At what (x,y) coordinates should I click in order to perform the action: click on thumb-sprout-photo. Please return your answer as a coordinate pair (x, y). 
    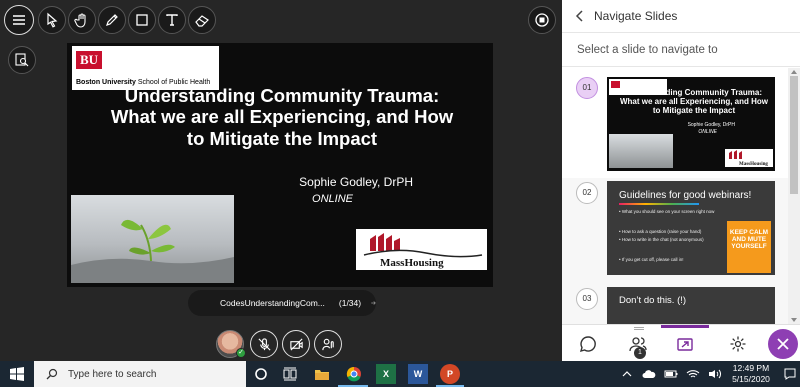
    Looking at the image, I should click on (641, 151).